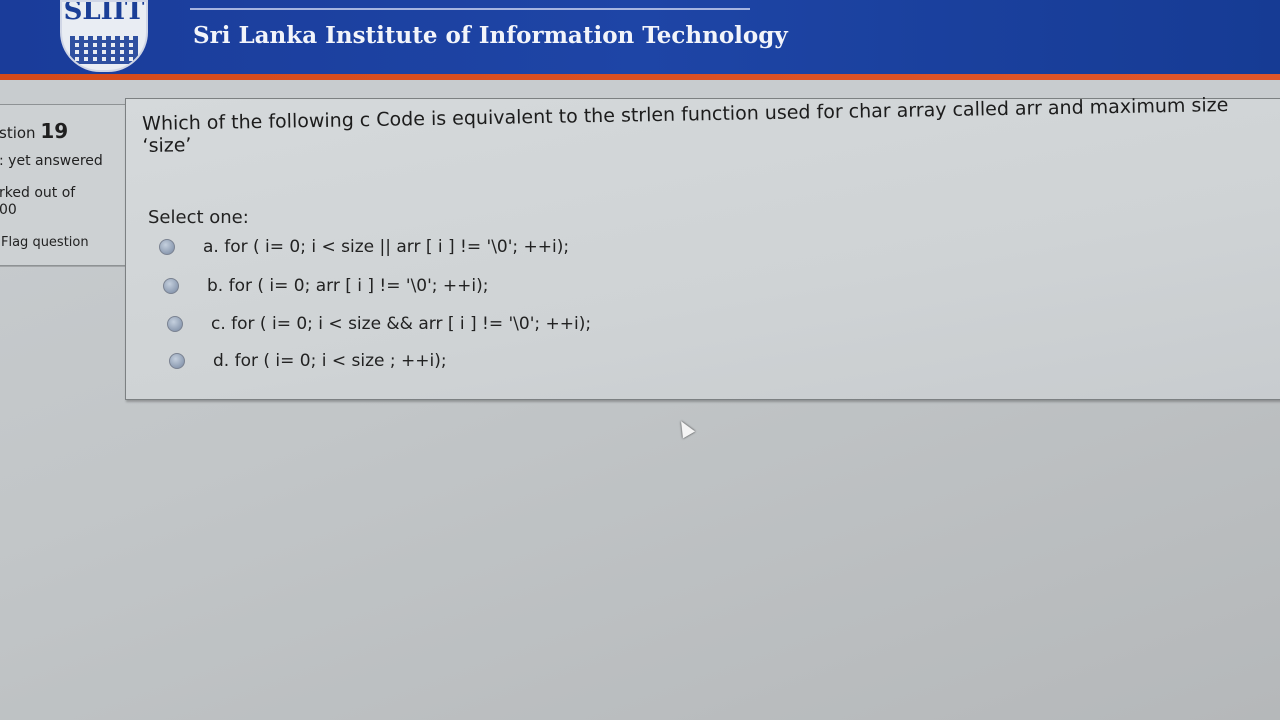 The height and width of the screenshot is (720, 1280). I want to click on select-one-label: Select one:, so click(198, 217).